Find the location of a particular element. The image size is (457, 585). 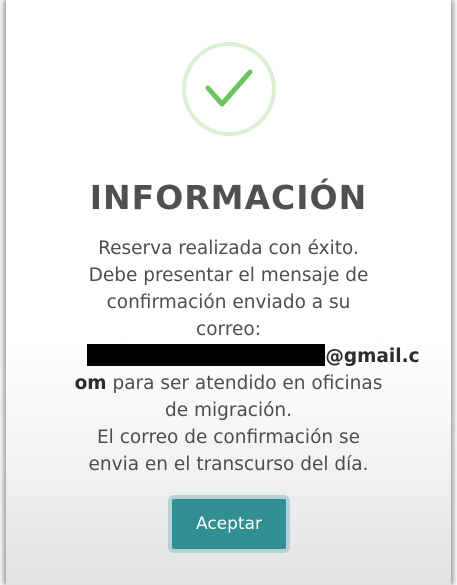

message-line: om para ser atendido en oficinas is located at coordinates (228, 383).